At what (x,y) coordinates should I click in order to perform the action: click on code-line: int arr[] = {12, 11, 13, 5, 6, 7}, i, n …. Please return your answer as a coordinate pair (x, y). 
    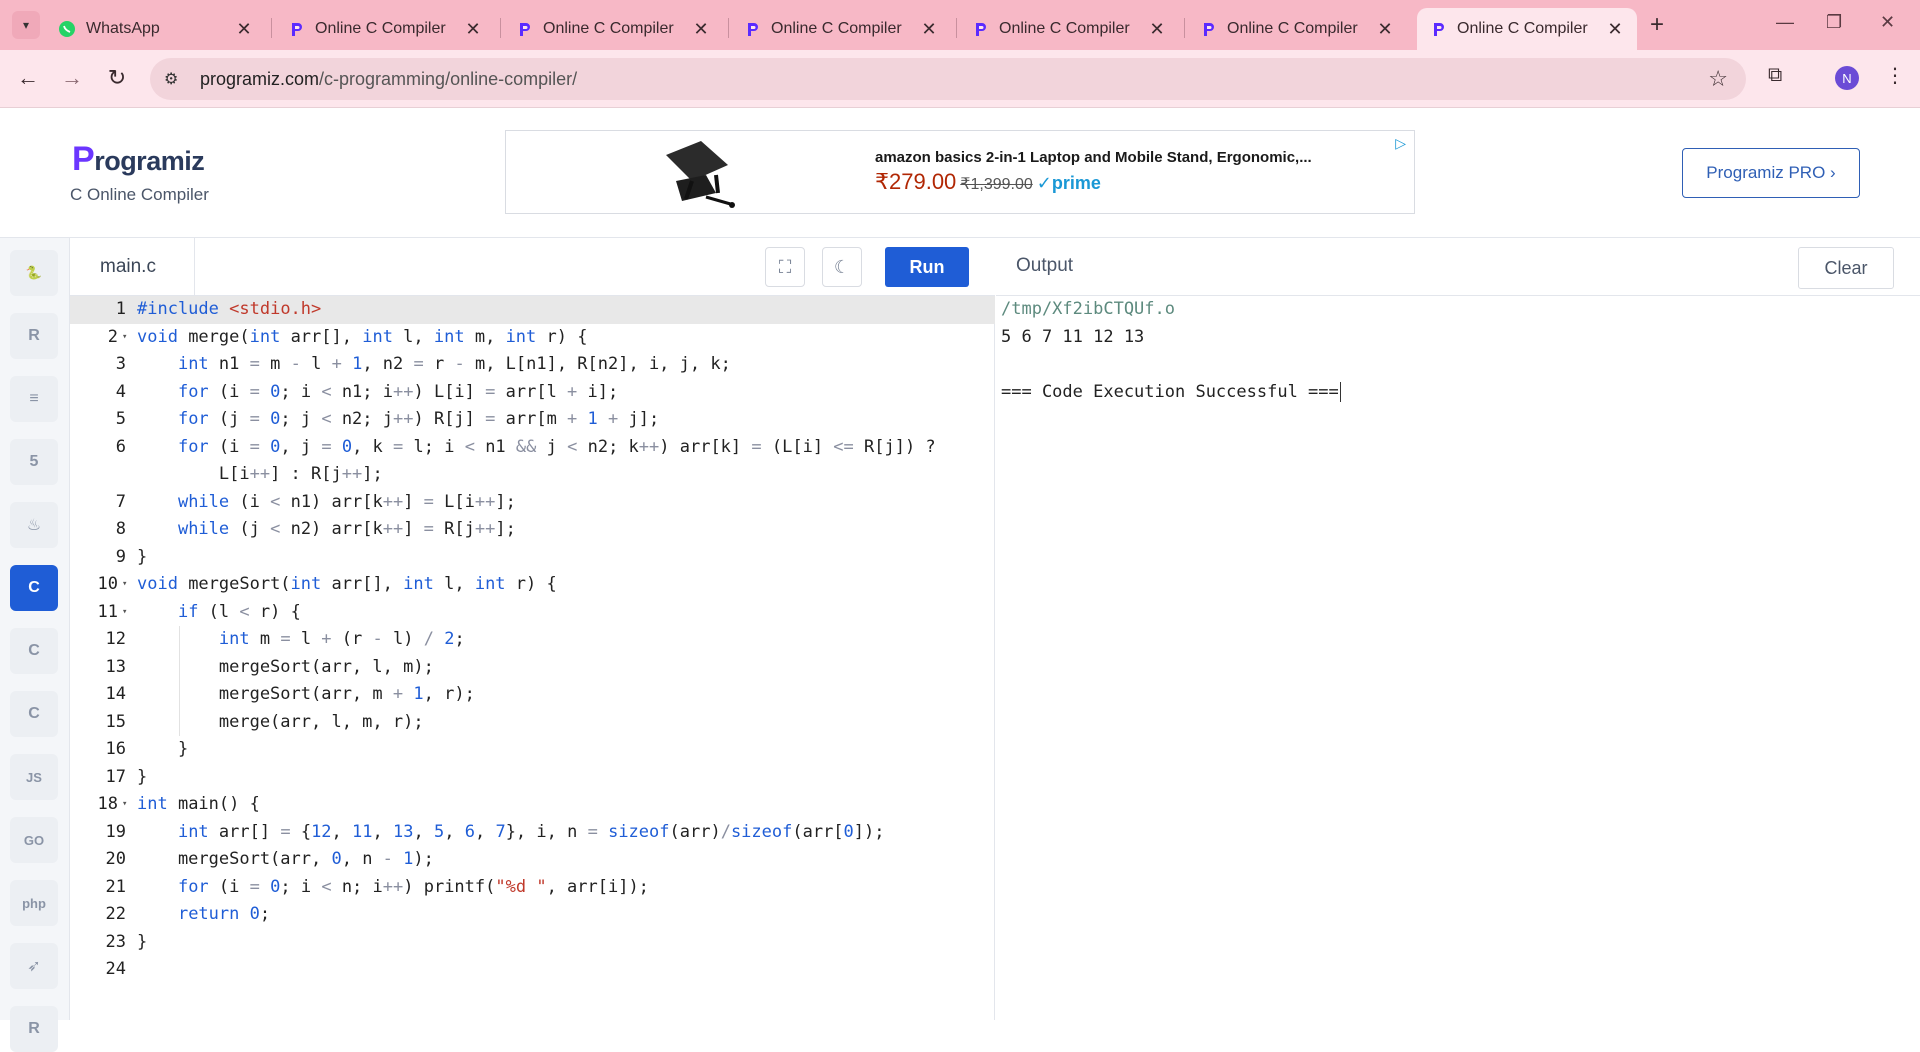
    Looking at the image, I should click on (511, 833).